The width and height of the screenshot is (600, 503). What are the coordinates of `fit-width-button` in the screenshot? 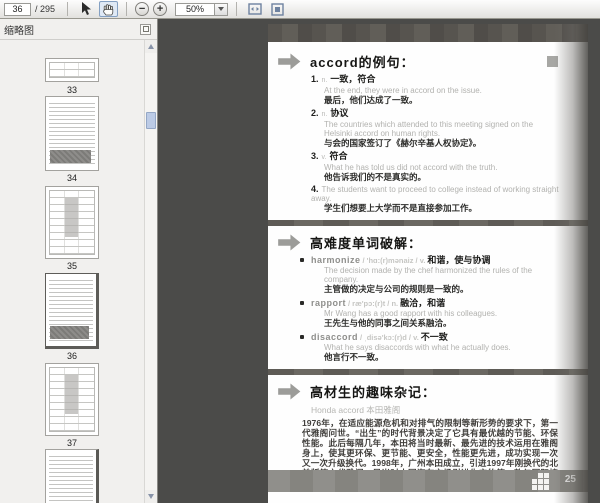 It's located at (254, 9).